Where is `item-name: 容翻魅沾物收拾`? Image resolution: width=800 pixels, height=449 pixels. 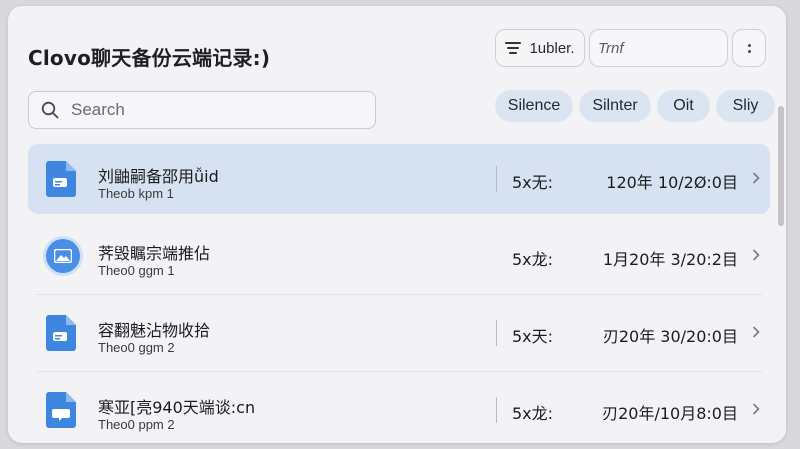
item-name: 容翻魅沾物收拾 is located at coordinates (154, 330).